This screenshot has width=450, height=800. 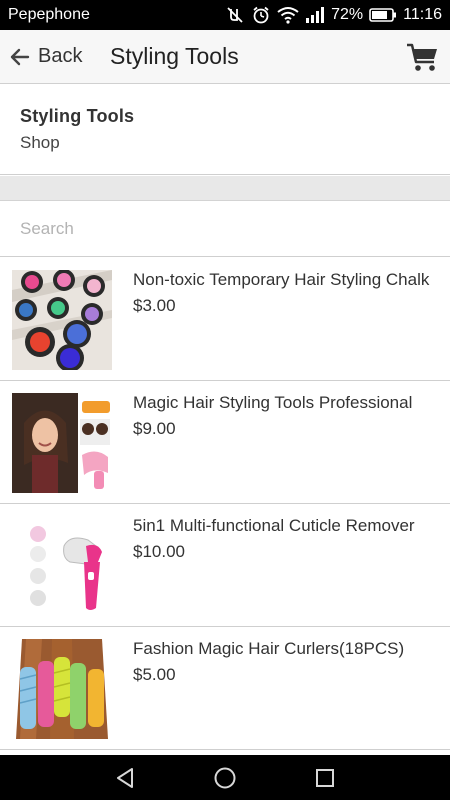 I want to click on wifi-icon, so click(x=288, y=15).